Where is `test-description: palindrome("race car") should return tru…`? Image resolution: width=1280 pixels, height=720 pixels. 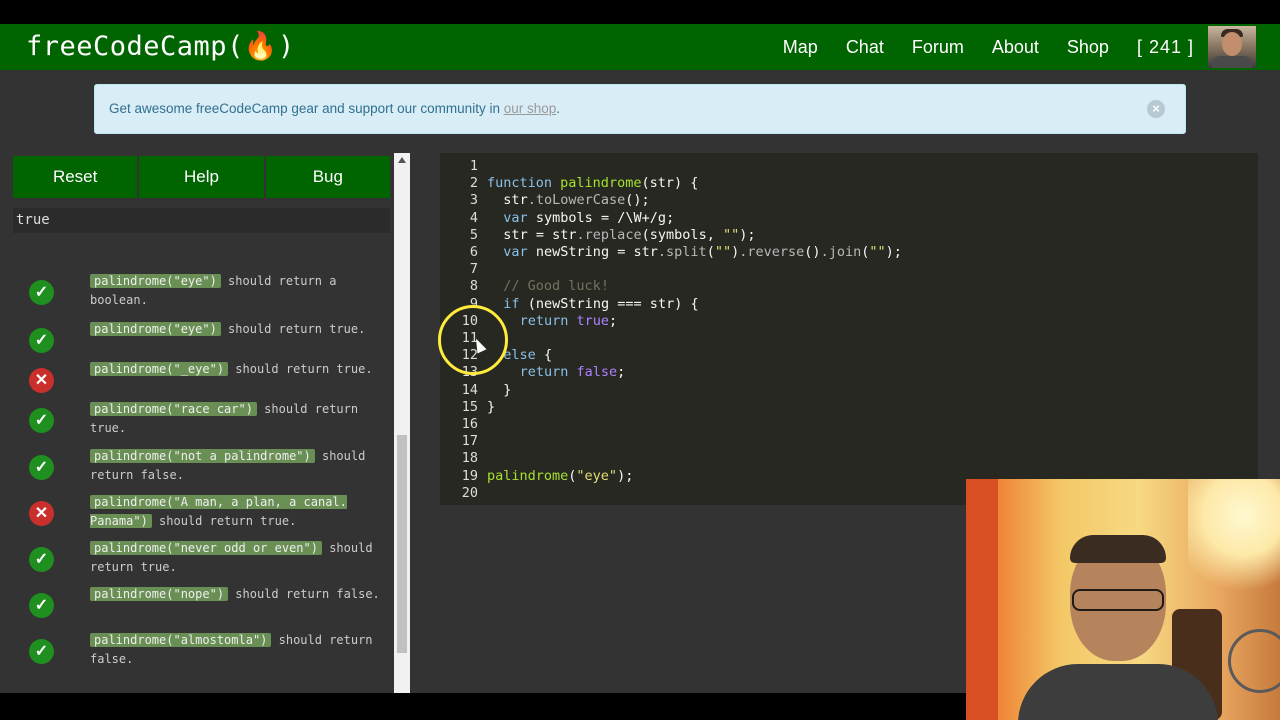
test-description: palindrome("race car") should return tru… is located at coordinates (235, 419).